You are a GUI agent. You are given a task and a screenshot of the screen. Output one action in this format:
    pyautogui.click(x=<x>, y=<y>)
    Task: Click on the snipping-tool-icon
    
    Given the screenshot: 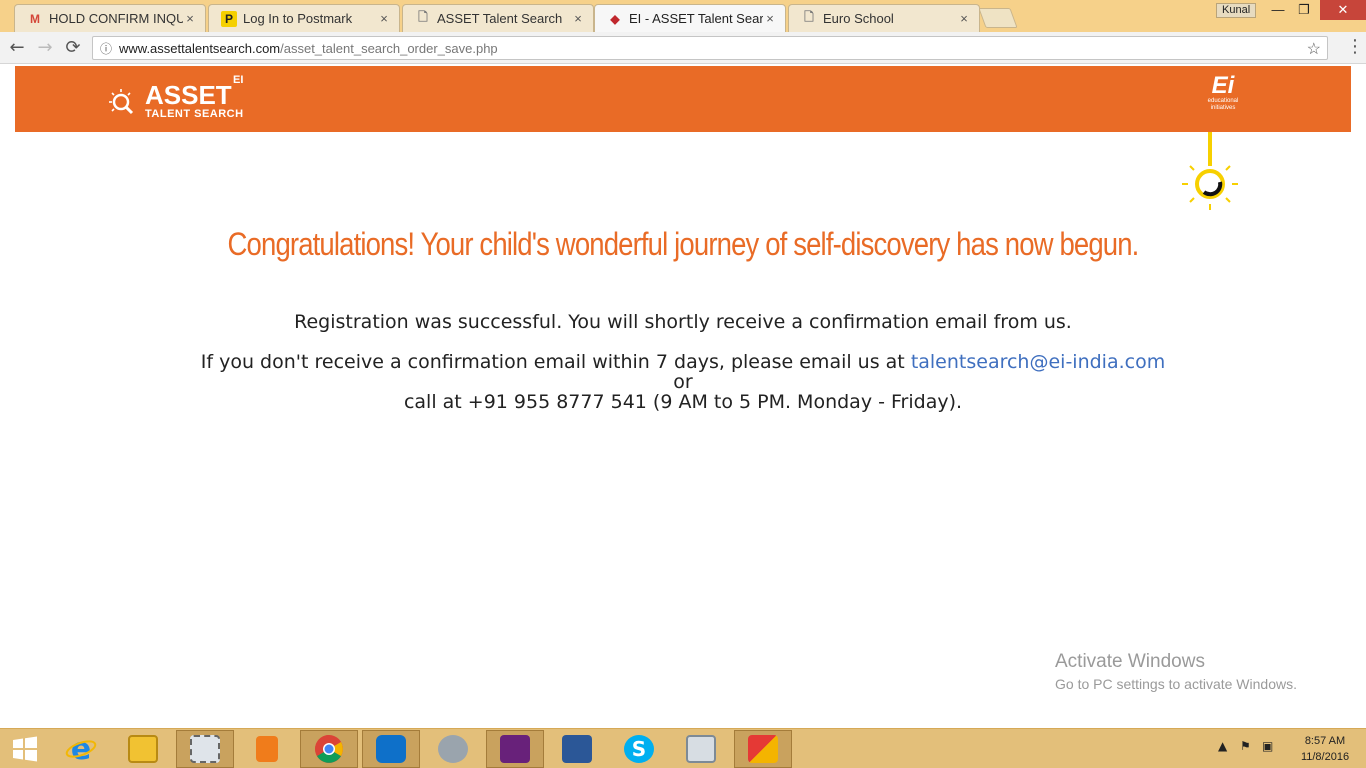 What is the action you would take?
    pyautogui.click(x=205, y=749)
    